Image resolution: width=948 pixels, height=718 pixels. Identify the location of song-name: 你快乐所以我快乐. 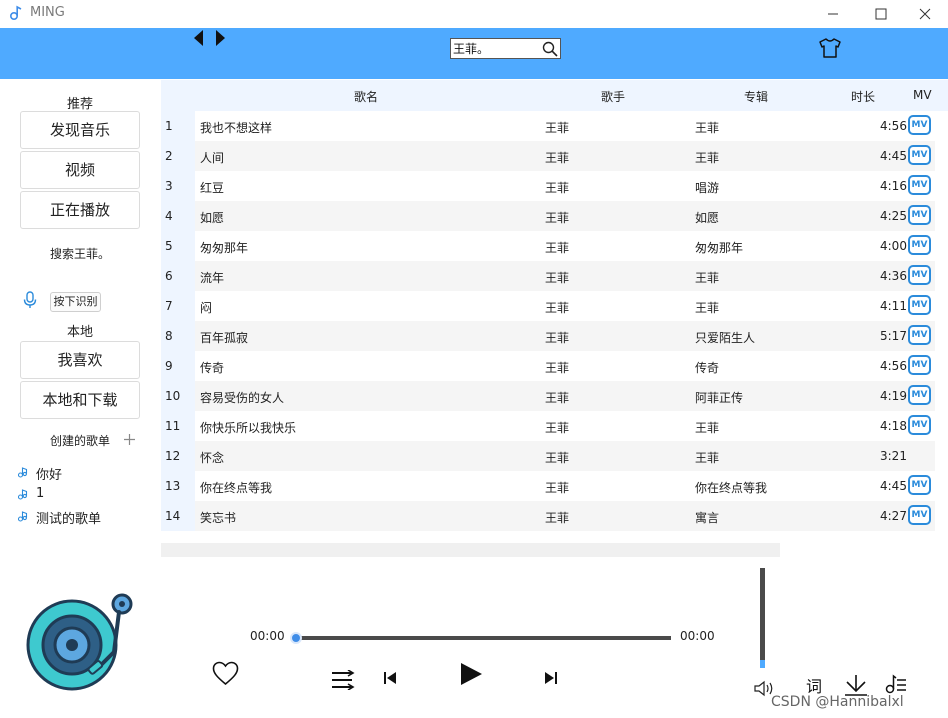
(248, 428).